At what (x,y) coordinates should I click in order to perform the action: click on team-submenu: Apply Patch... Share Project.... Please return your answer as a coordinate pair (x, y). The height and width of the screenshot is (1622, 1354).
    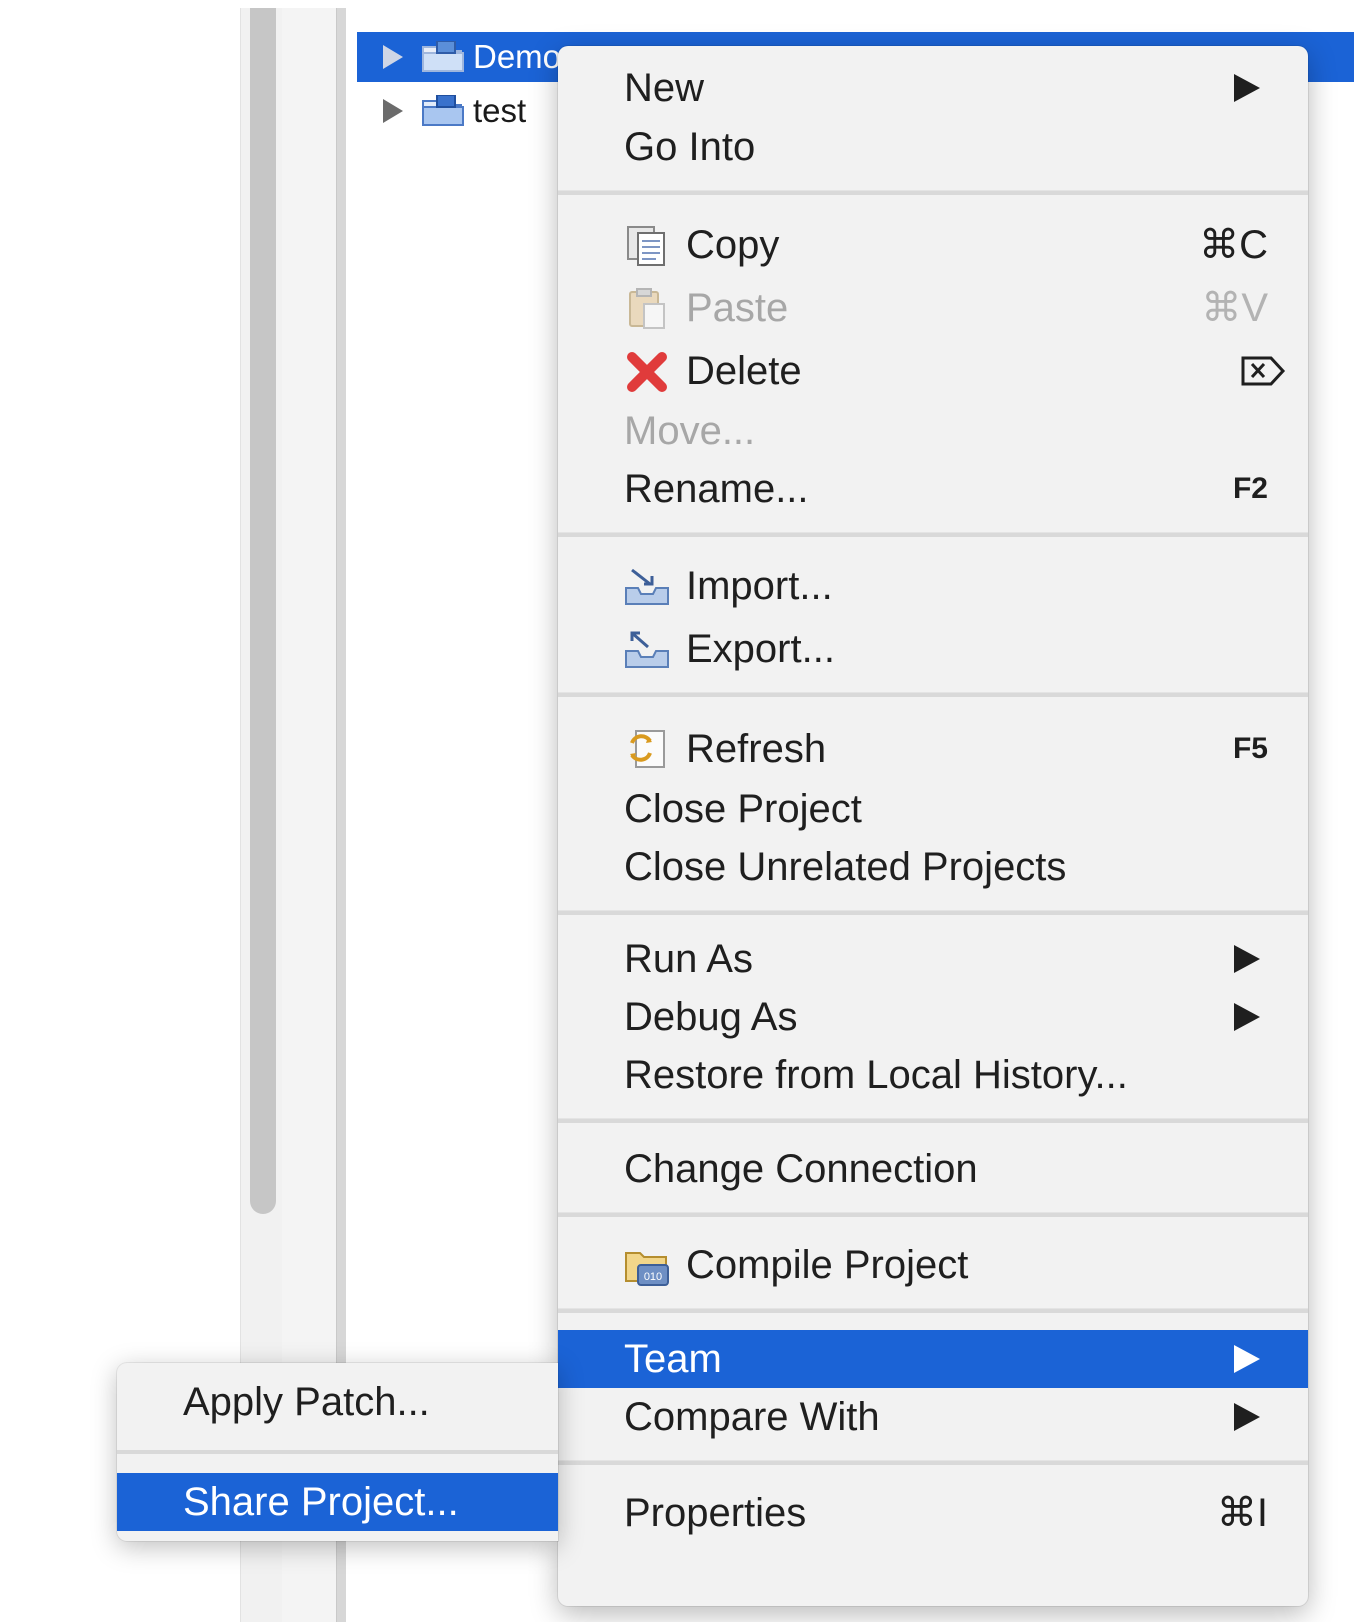
    Looking at the image, I should click on (337, 1452).